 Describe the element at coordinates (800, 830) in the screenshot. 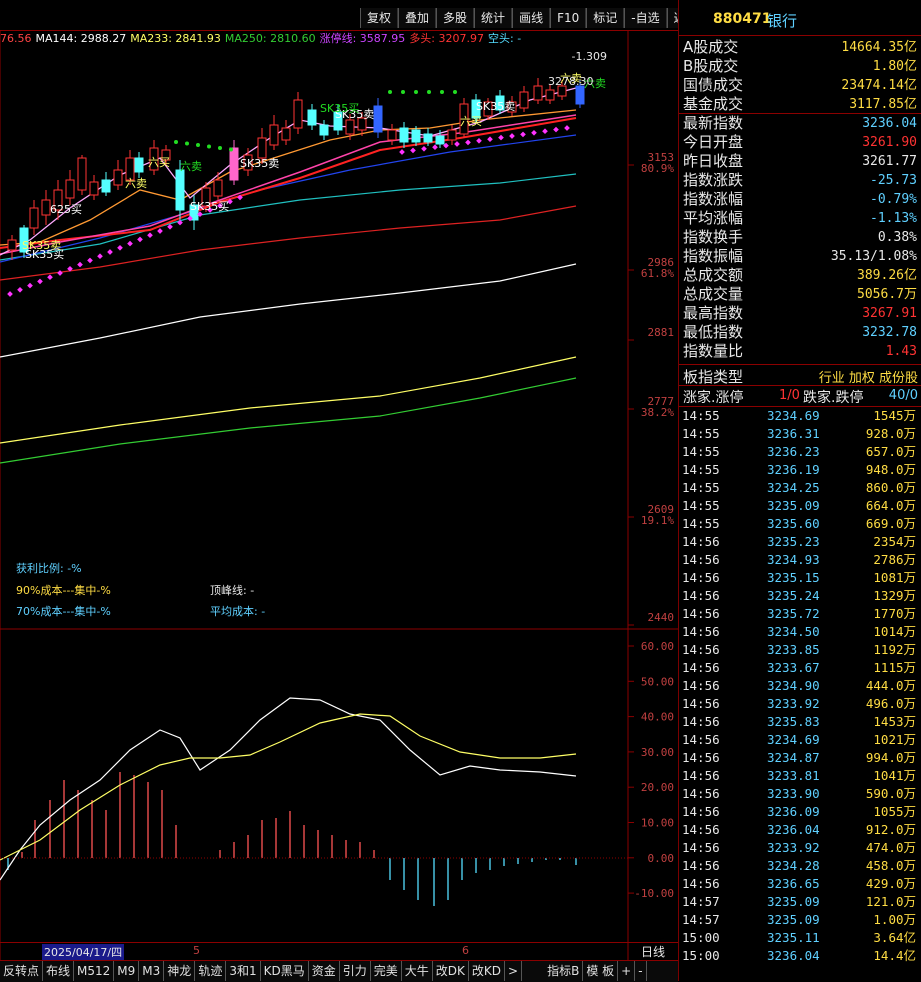

I see `tick-row: 14:56 3236.04 912.0万` at that location.